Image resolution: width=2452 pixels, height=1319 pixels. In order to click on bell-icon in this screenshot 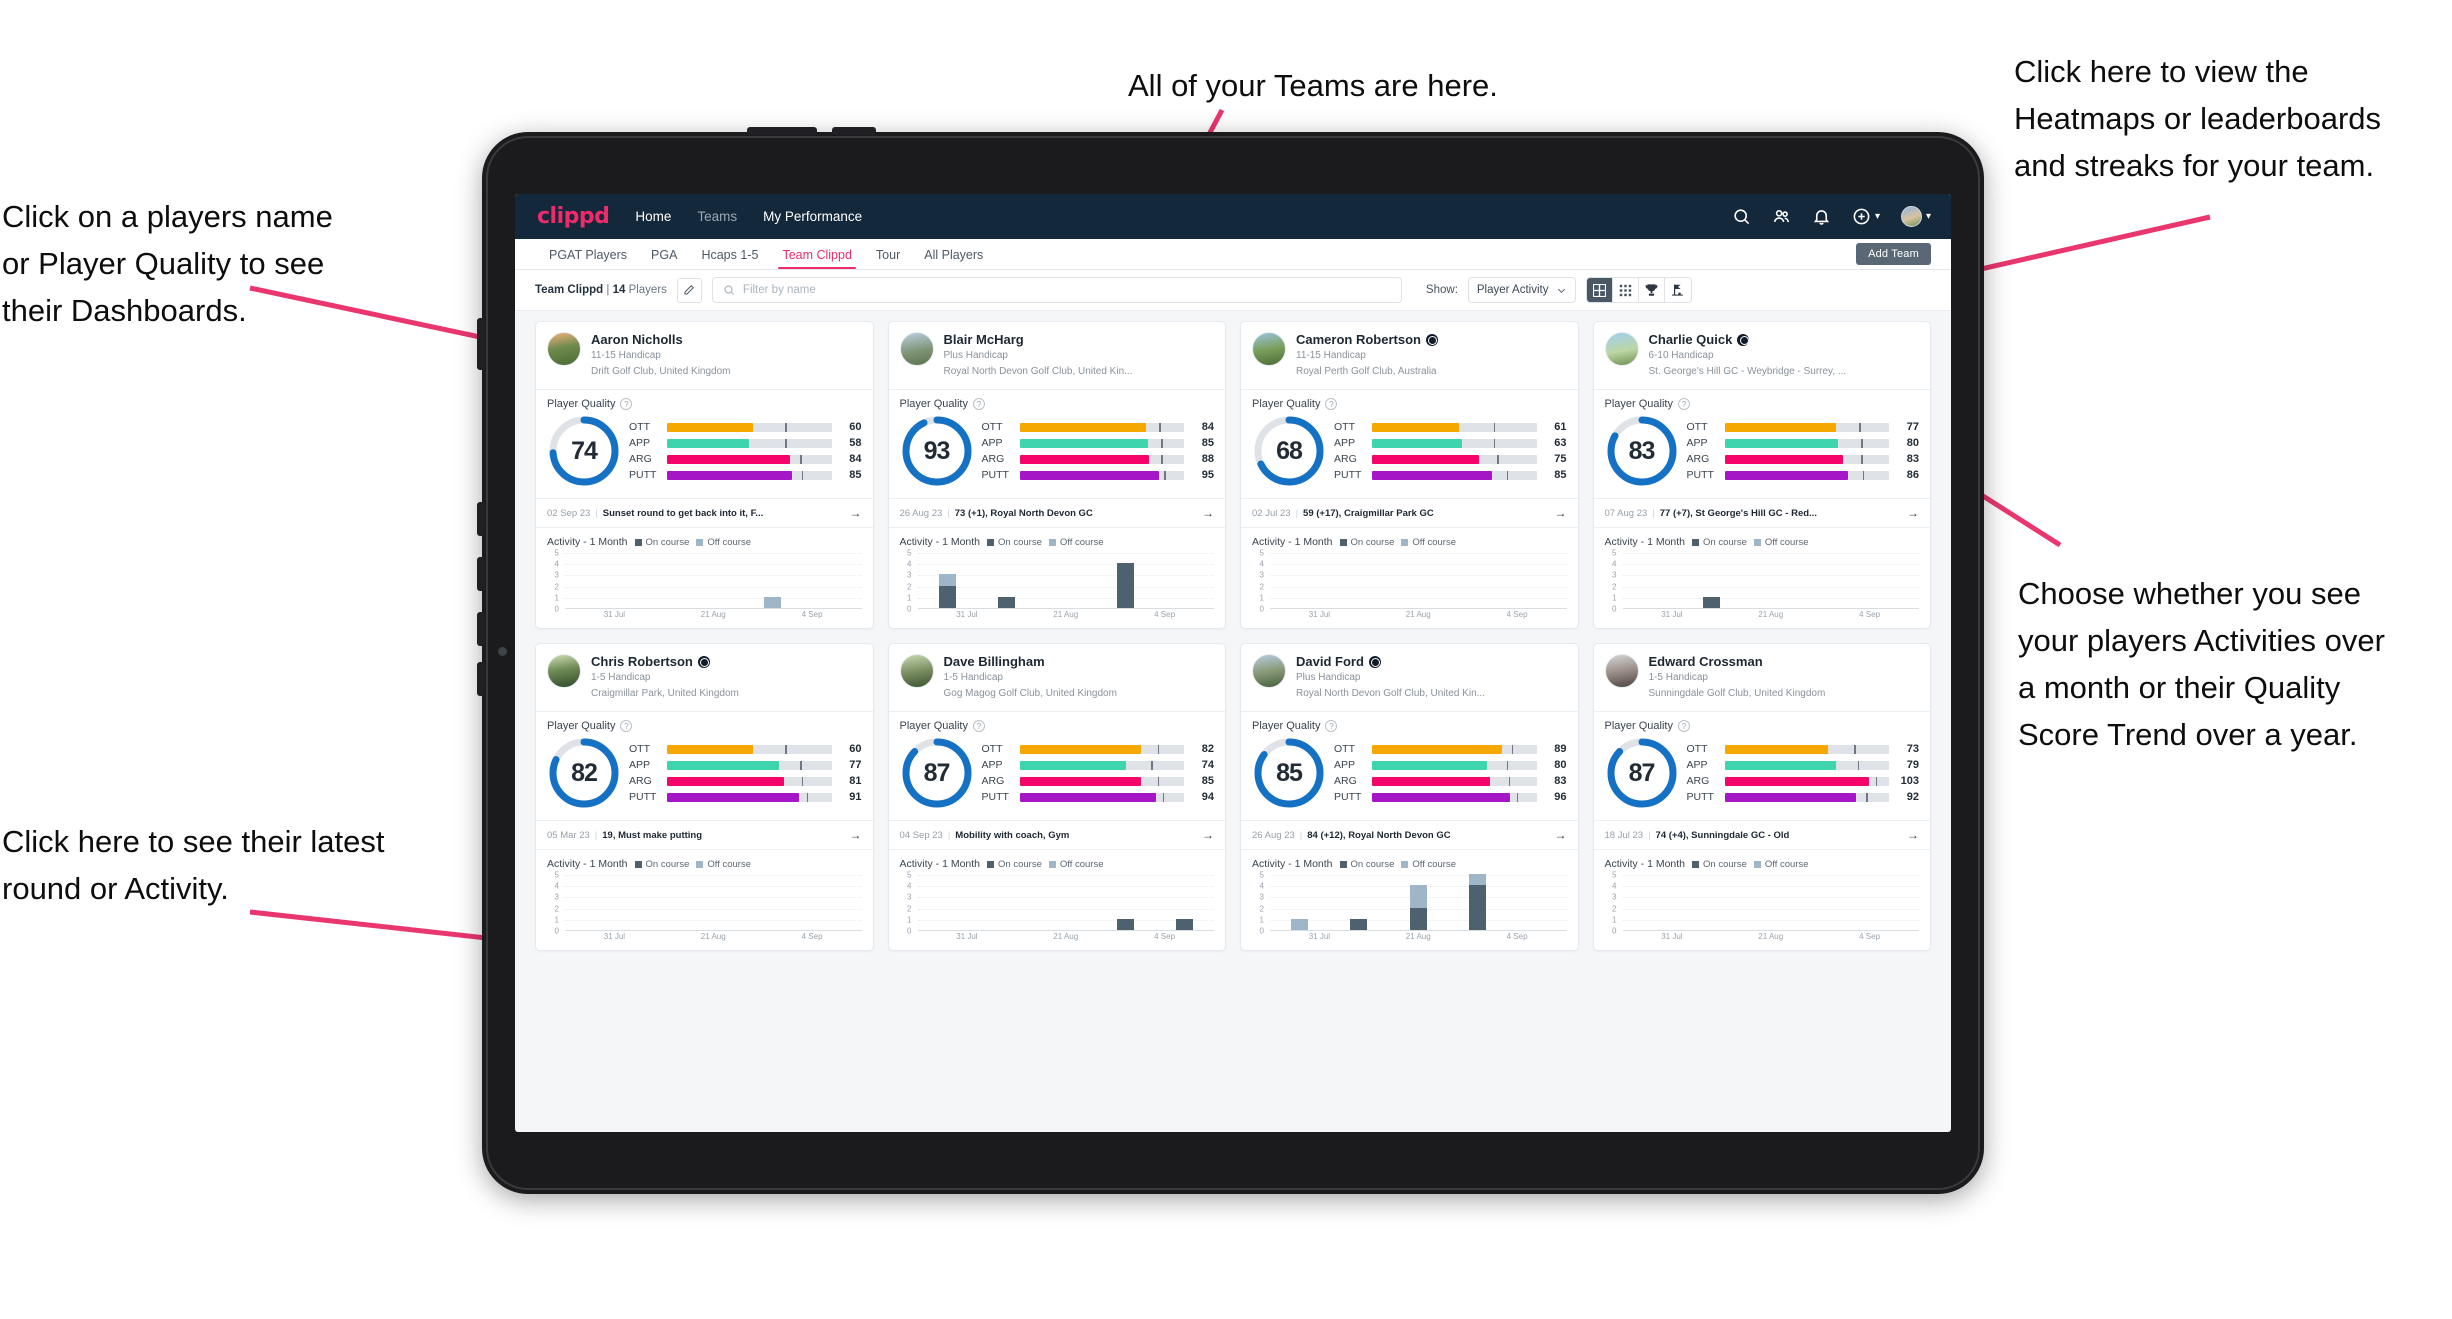, I will do `click(1821, 216)`.